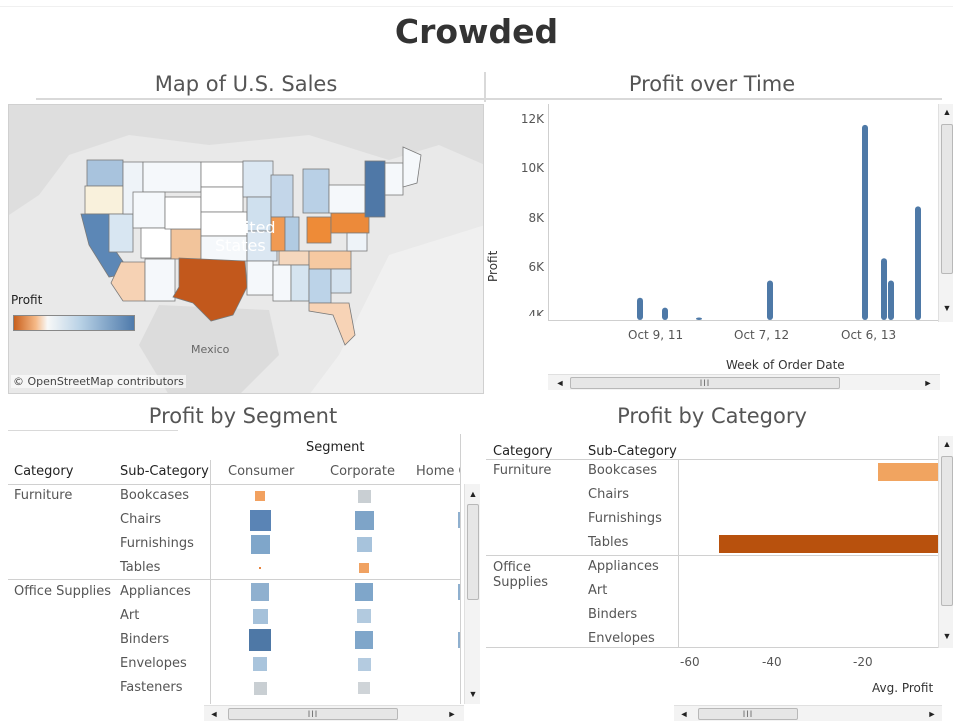 Image resolution: width=953 pixels, height=722 pixels. Describe the element at coordinates (476, 31) in the screenshot. I see `dashboard-title: Crowded` at that location.